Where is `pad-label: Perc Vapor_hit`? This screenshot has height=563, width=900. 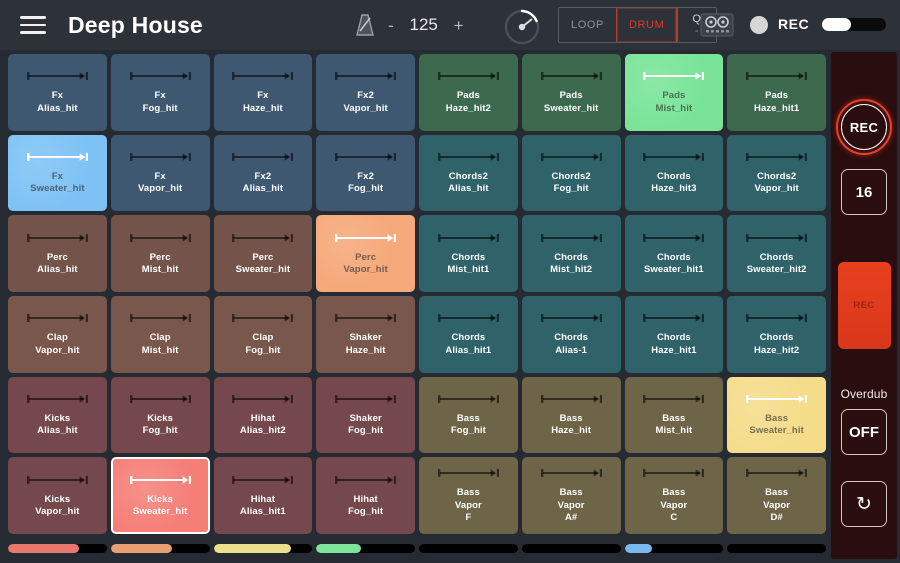
pad-label: Perc Vapor_hit is located at coordinates (365, 263).